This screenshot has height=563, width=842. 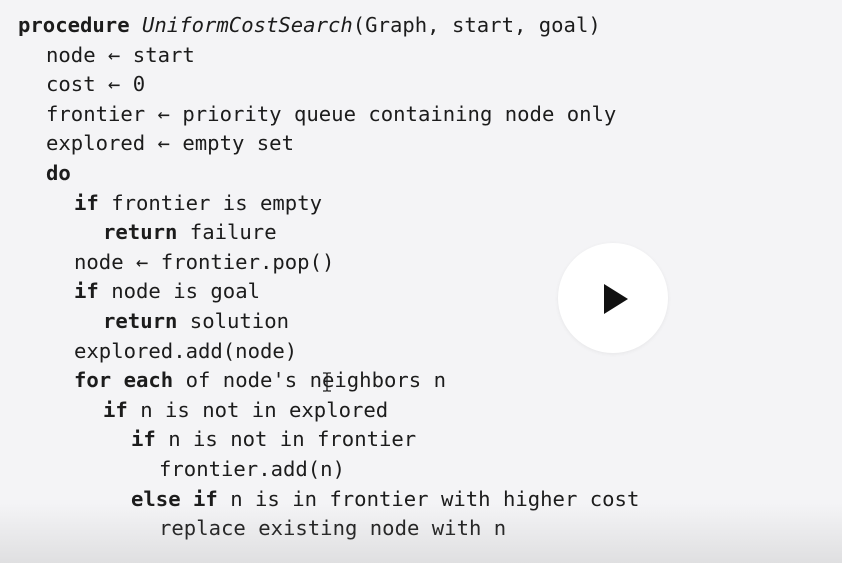 I want to click on keyword: for each, so click(x=124, y=380).